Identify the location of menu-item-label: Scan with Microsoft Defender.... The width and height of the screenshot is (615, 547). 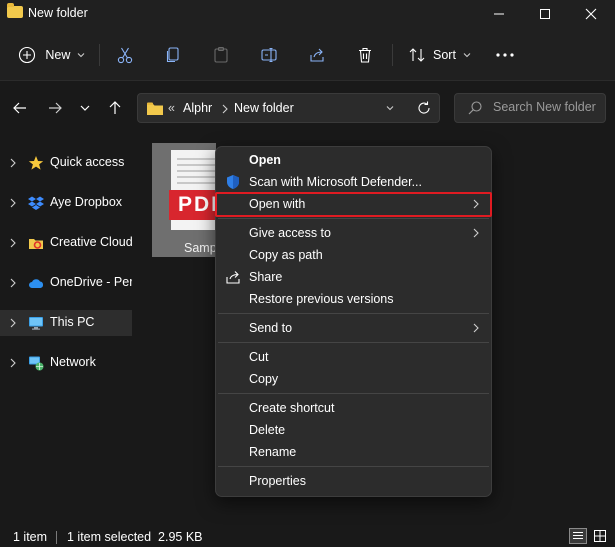
(335, 182).